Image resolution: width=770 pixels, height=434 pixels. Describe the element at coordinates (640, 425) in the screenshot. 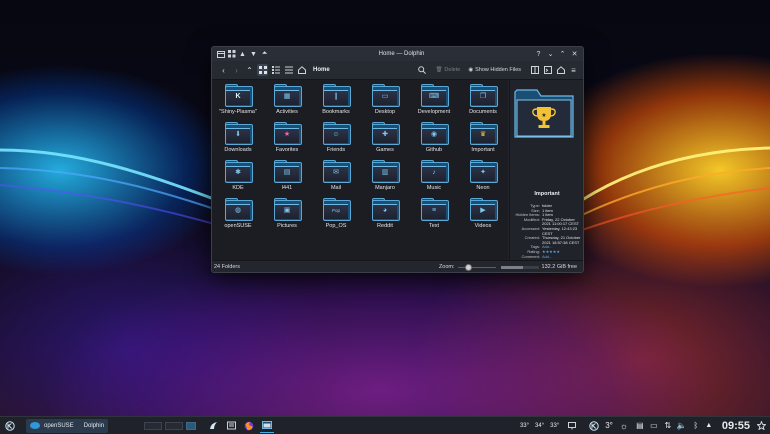

I see `clipboard-icon: ▤` at that location.